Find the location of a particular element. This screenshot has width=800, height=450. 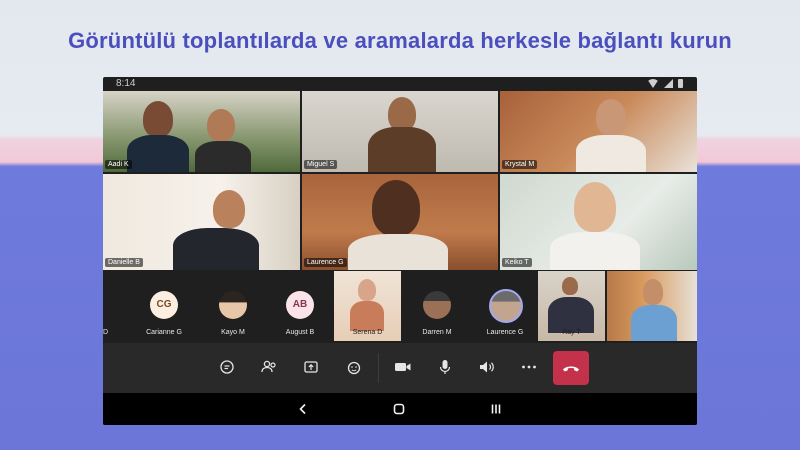

participant-name: Darren M is located at coordinates (437, 332).